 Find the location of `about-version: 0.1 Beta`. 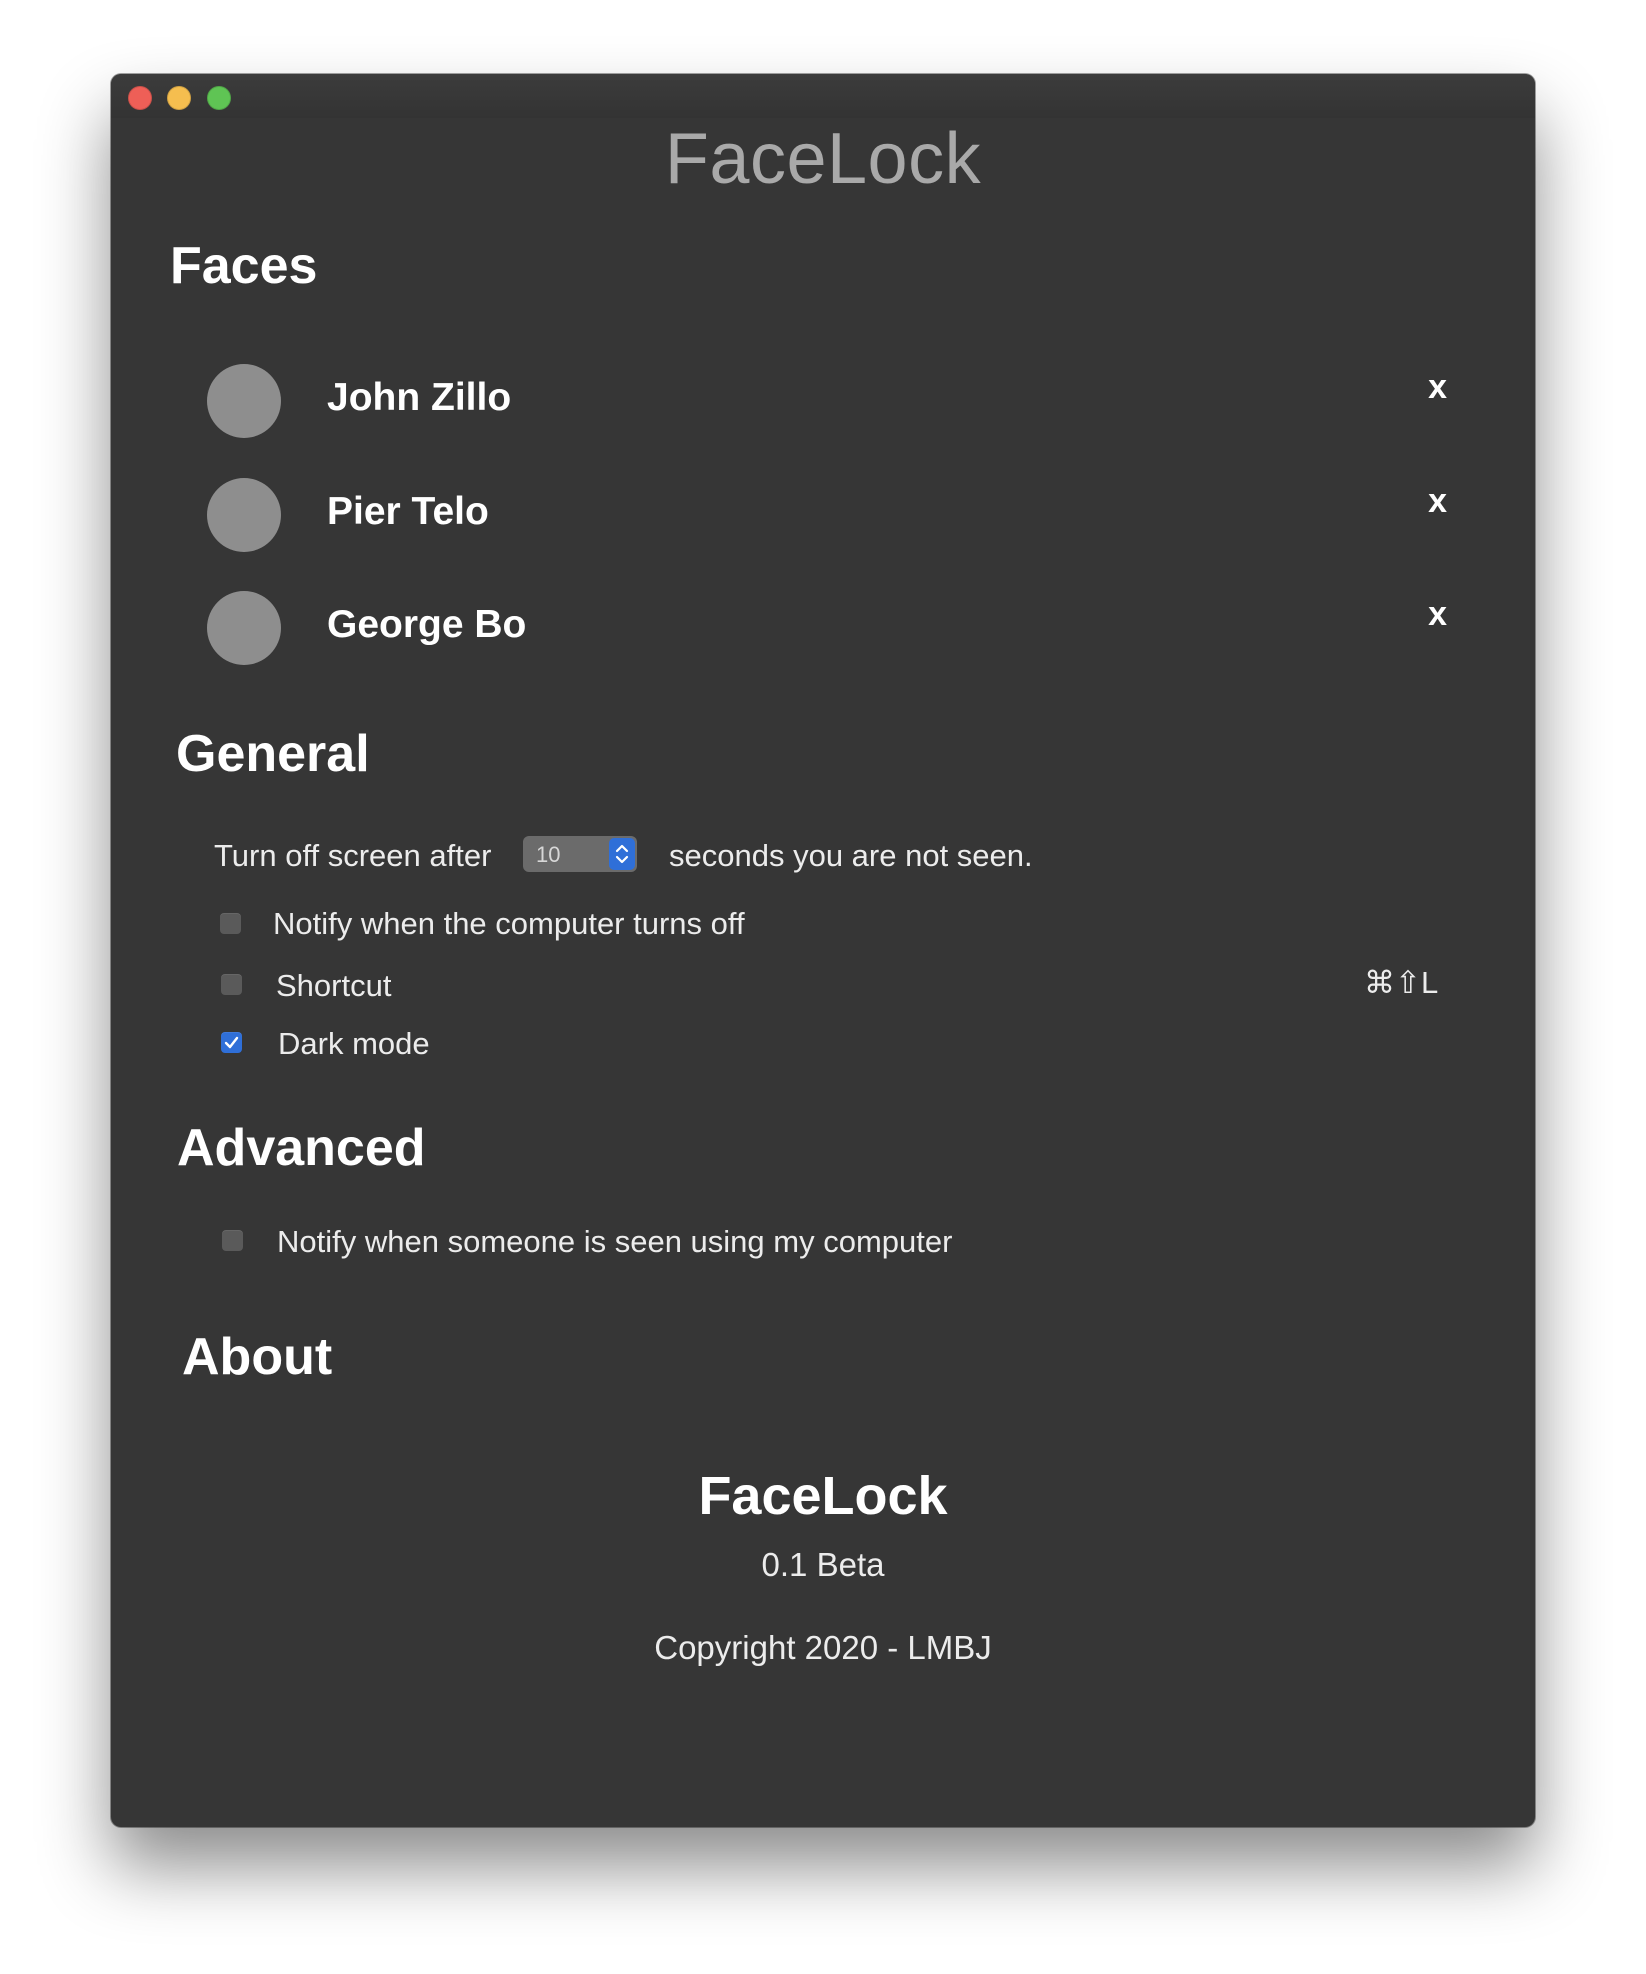

about-version: 0.1 Beta is located at coordinates (823, 1564).